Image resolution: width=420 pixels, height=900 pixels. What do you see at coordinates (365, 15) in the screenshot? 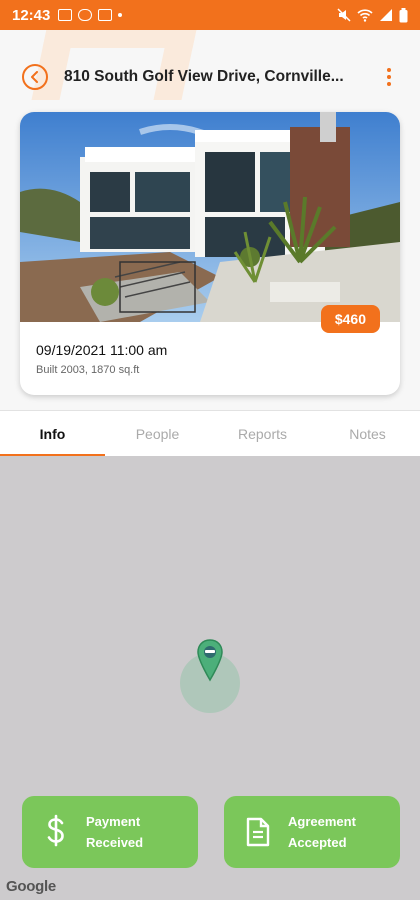
I see `wifi-icon` at bounding box center [365, 15].